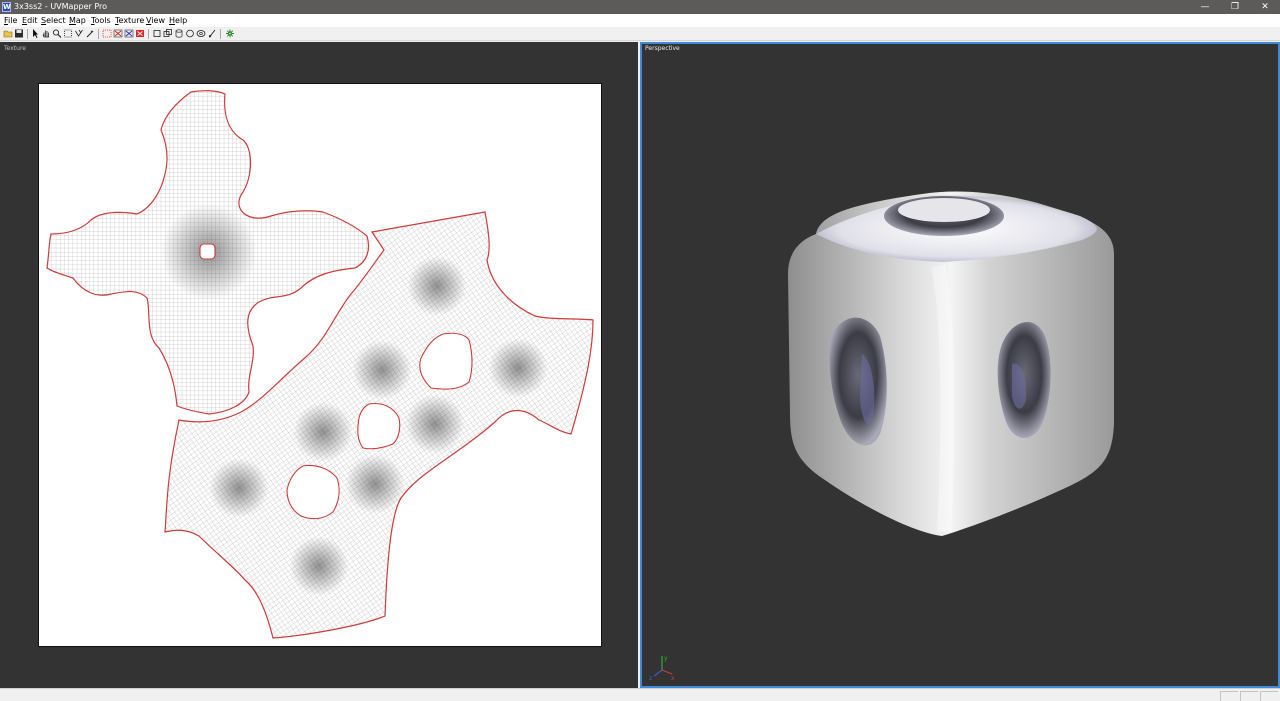 The height and width of the screenshot is (701, 1280). I want to click on menu-edit-label: dit, so click(32, 20).